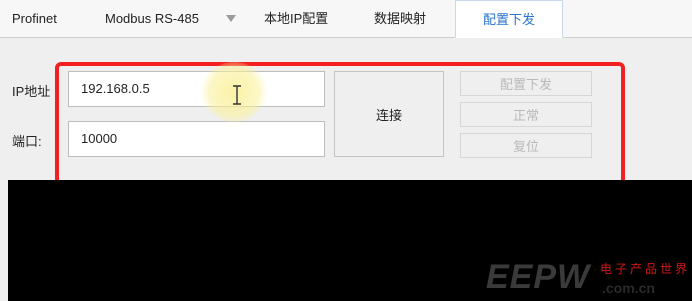  Describe the element at coordinates (526, 145) in the screenshot. I see `reset-button: 复位` at that location.